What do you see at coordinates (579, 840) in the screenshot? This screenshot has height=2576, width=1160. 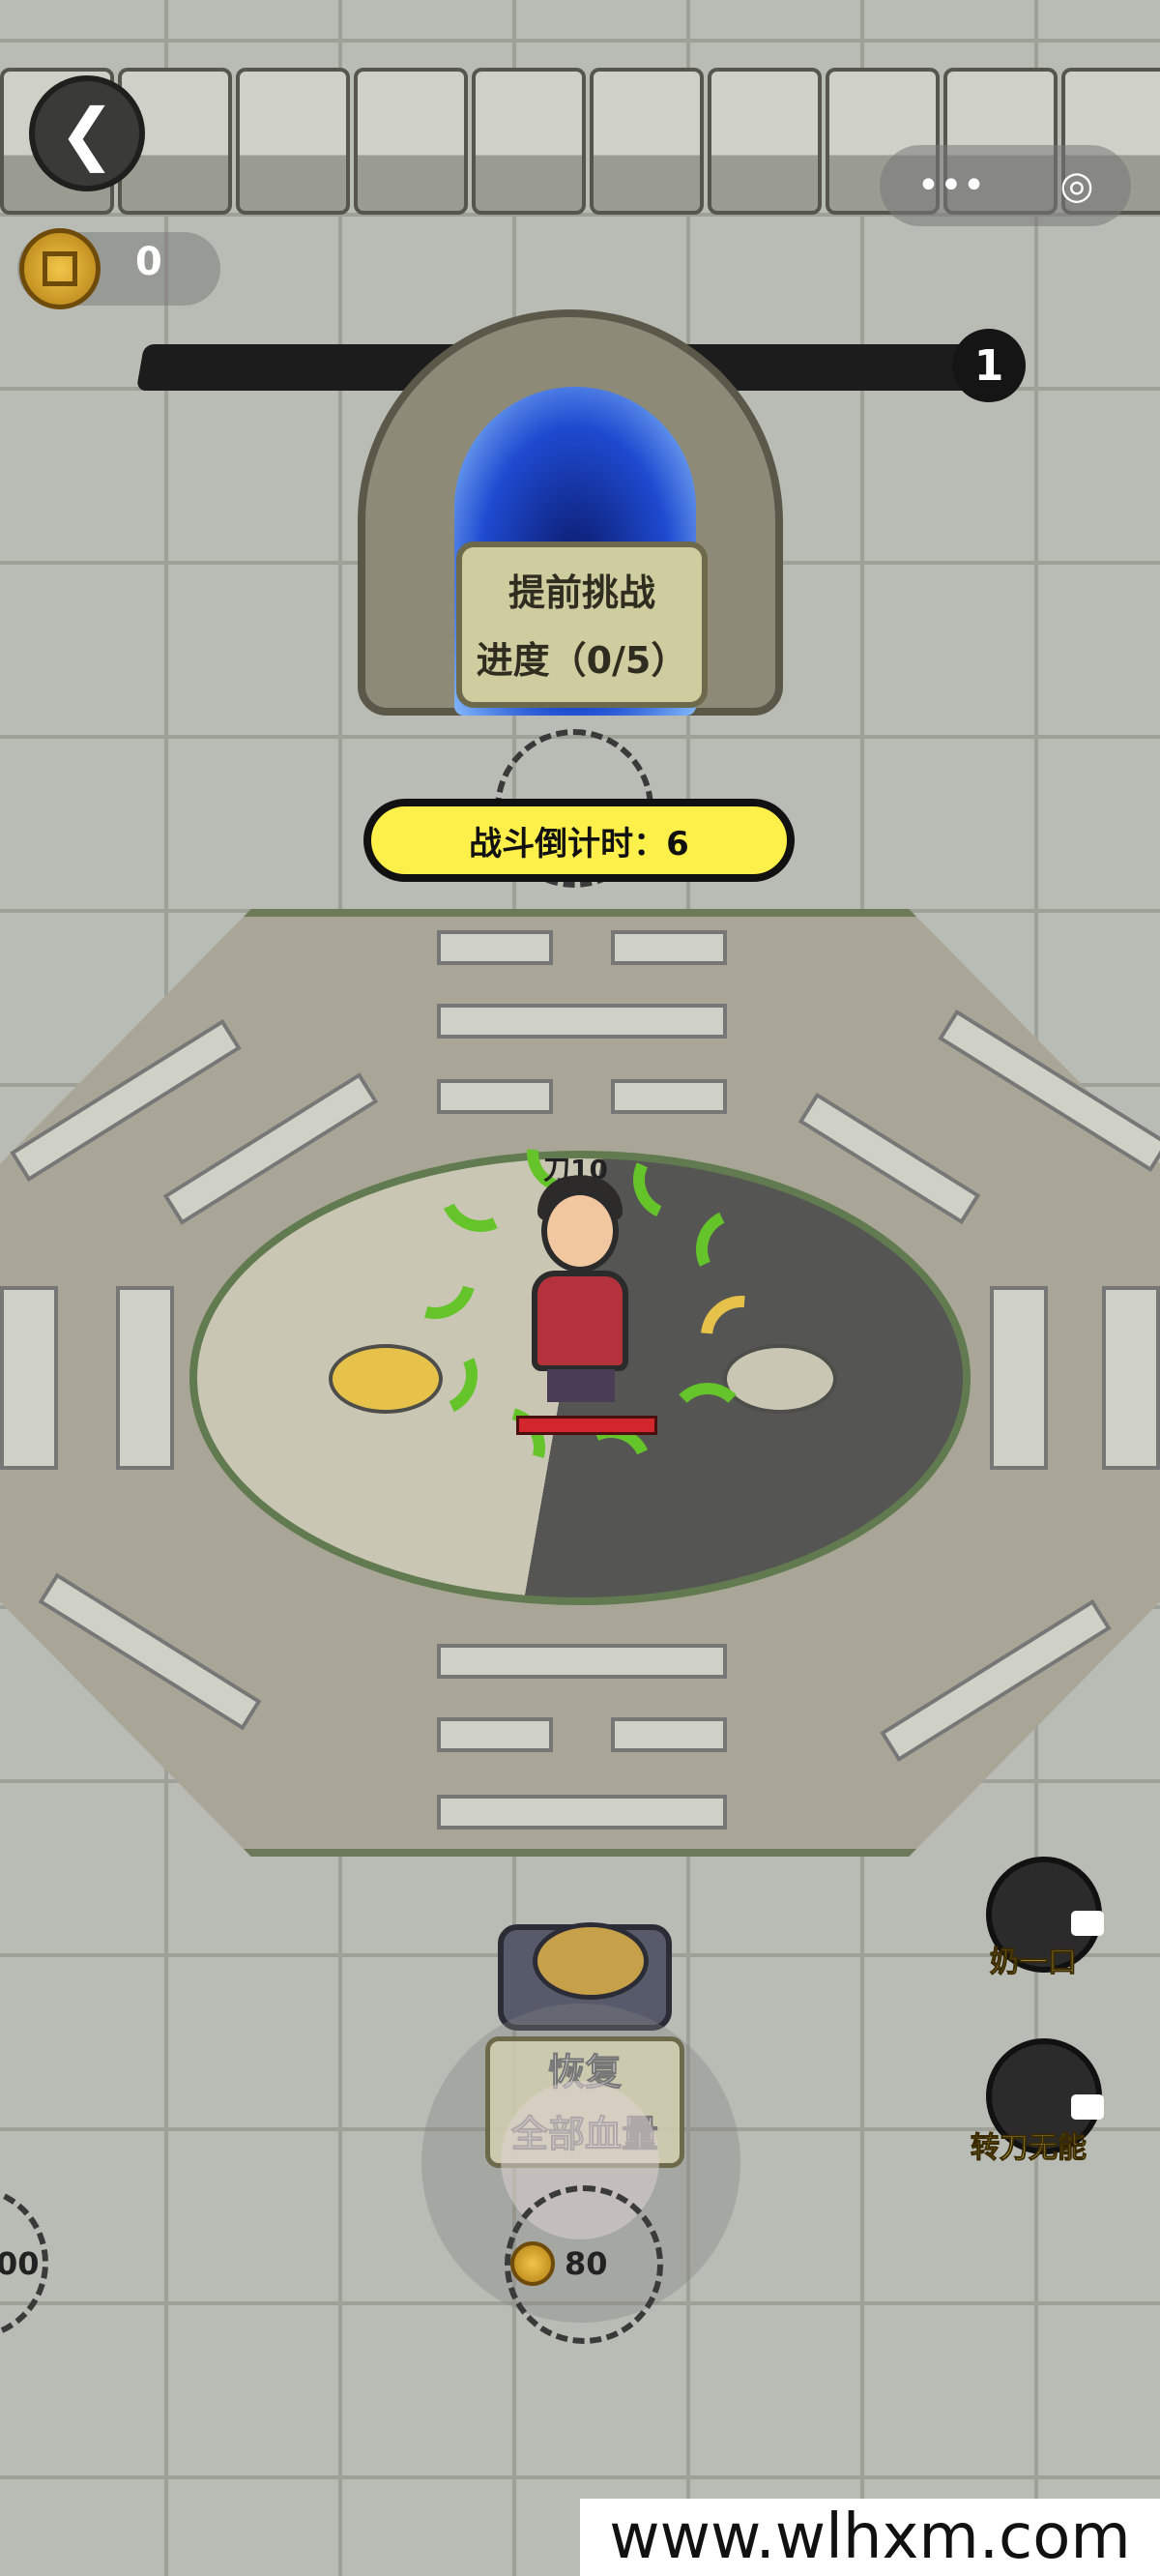 I see `battle-countdown: 战斗倒计时：6` at bounding box center [579, 840].